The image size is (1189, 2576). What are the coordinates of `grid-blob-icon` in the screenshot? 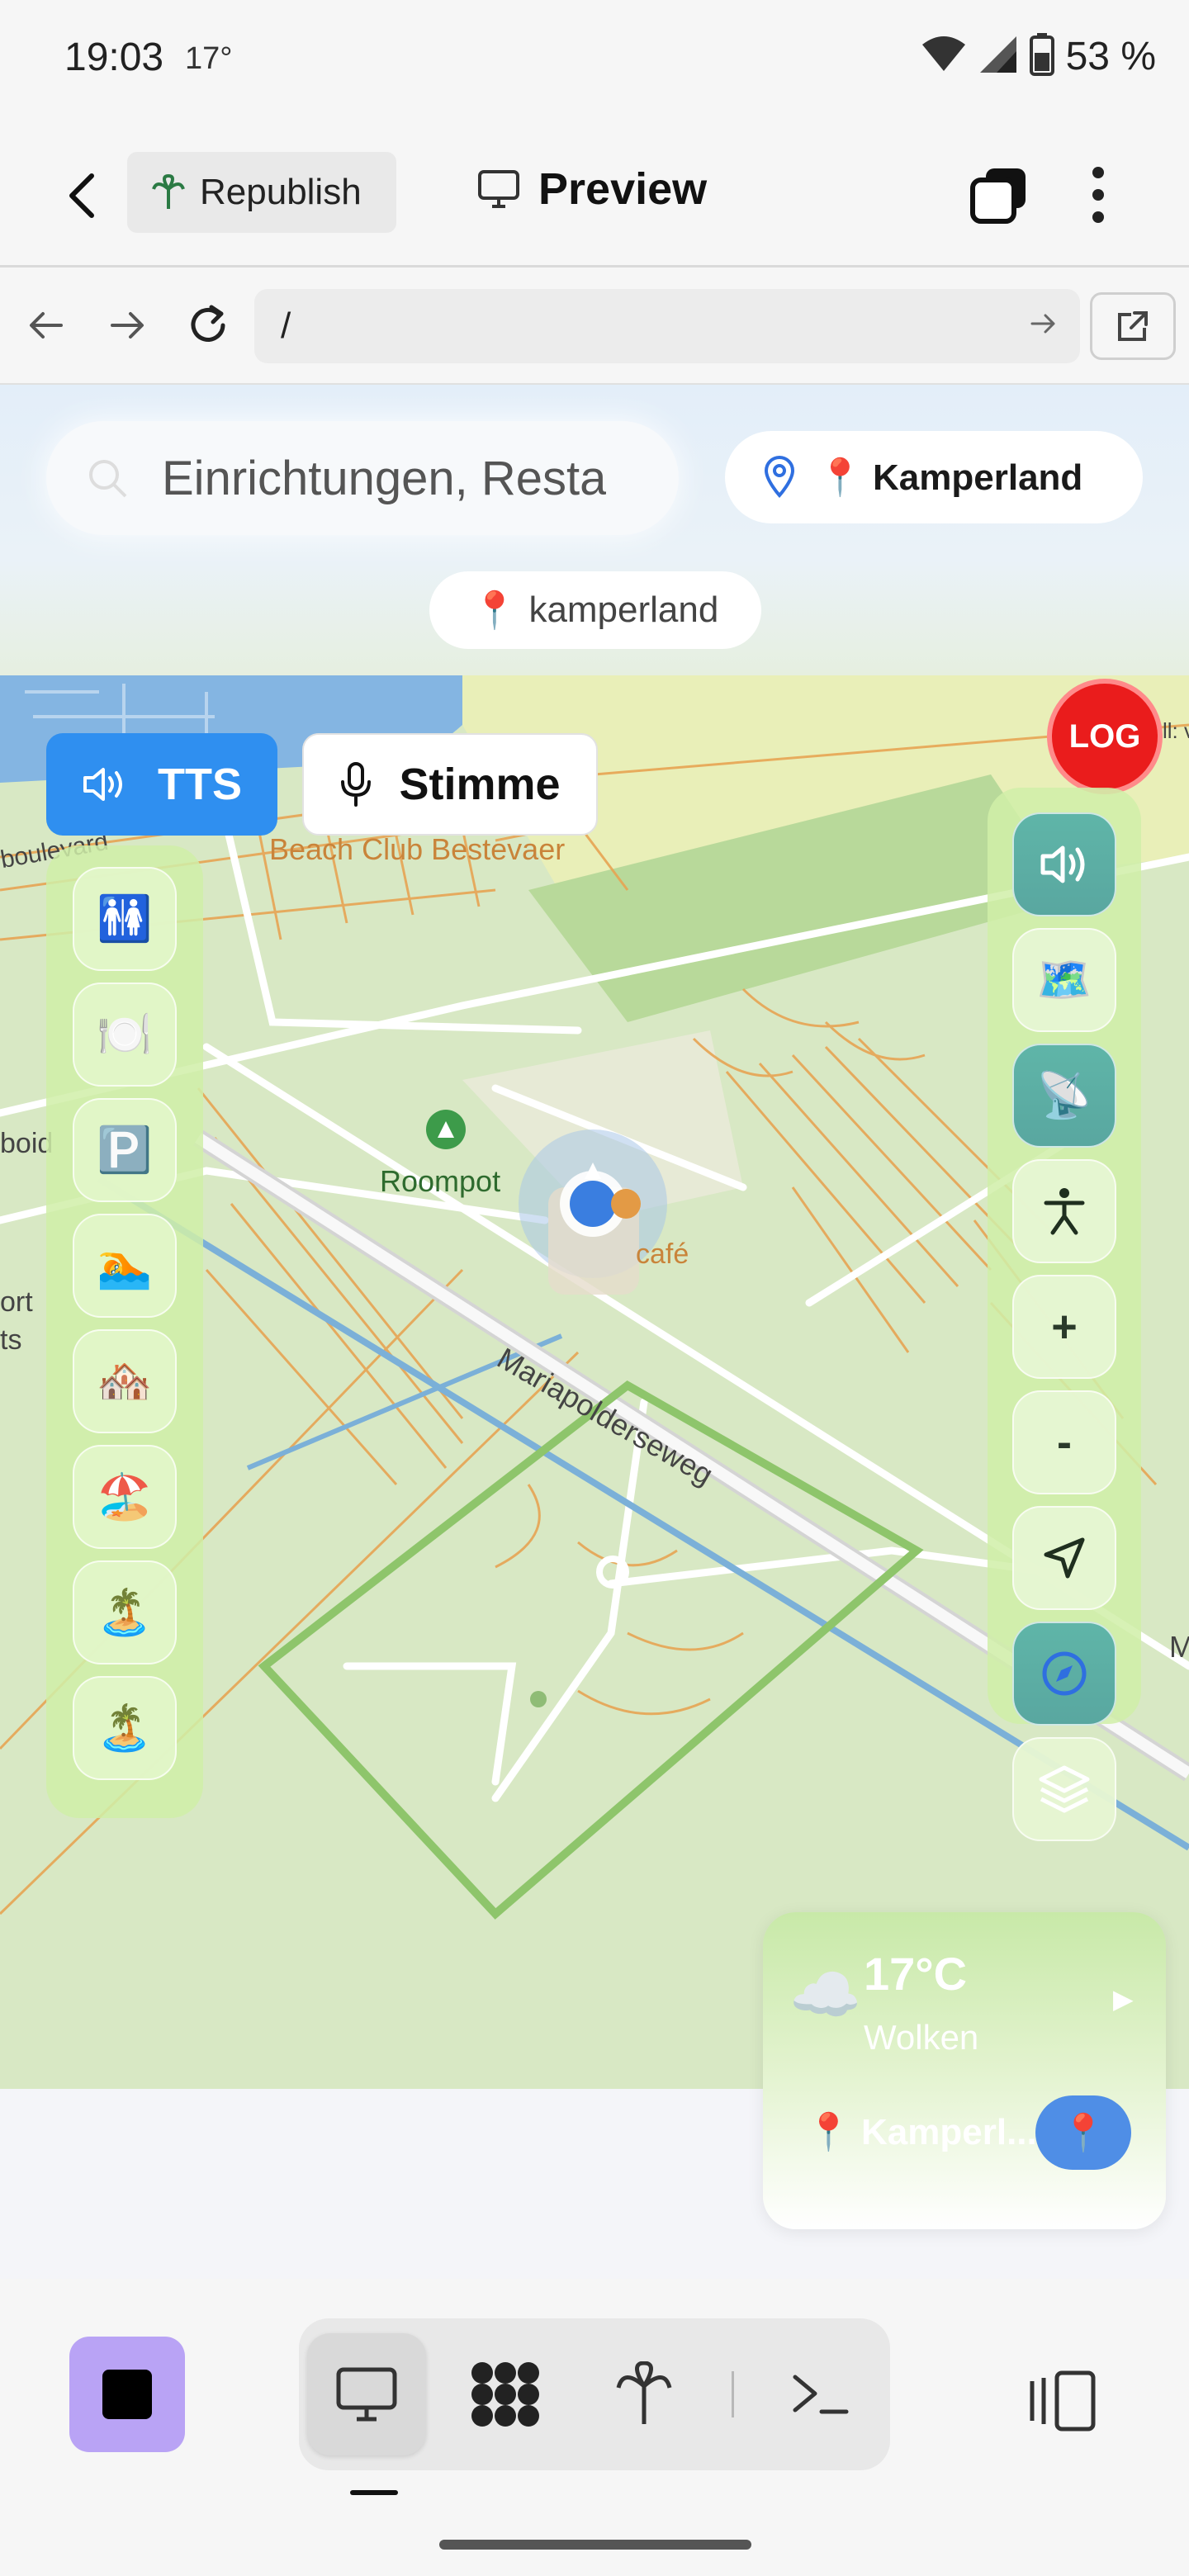 It's located at (505, 2394).